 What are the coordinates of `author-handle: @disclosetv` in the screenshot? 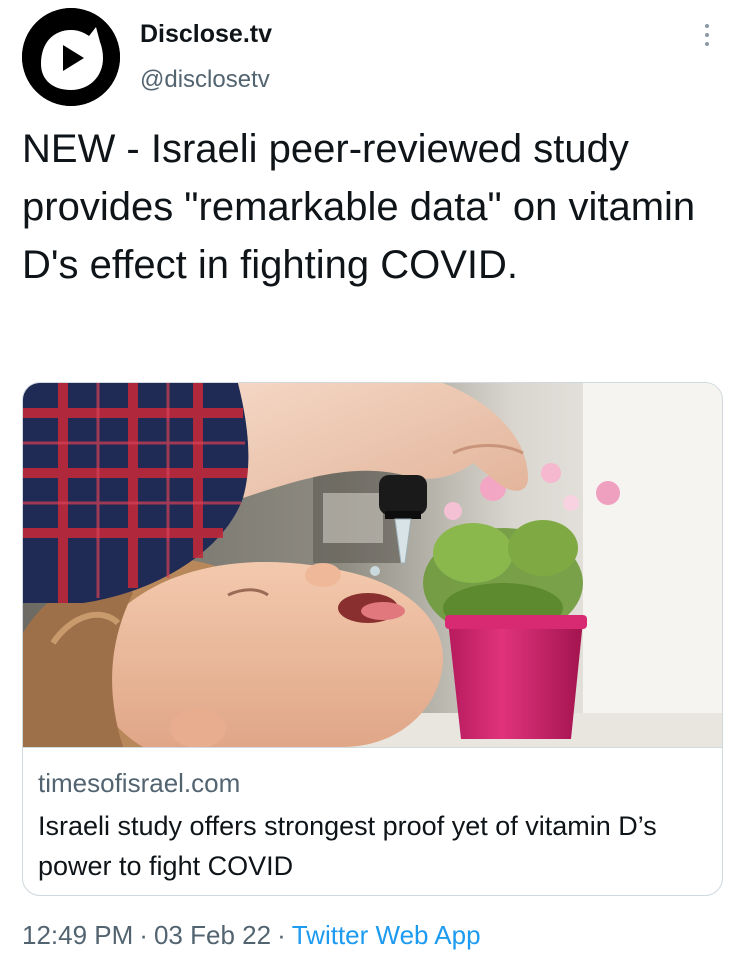 It's located at (205, 80).